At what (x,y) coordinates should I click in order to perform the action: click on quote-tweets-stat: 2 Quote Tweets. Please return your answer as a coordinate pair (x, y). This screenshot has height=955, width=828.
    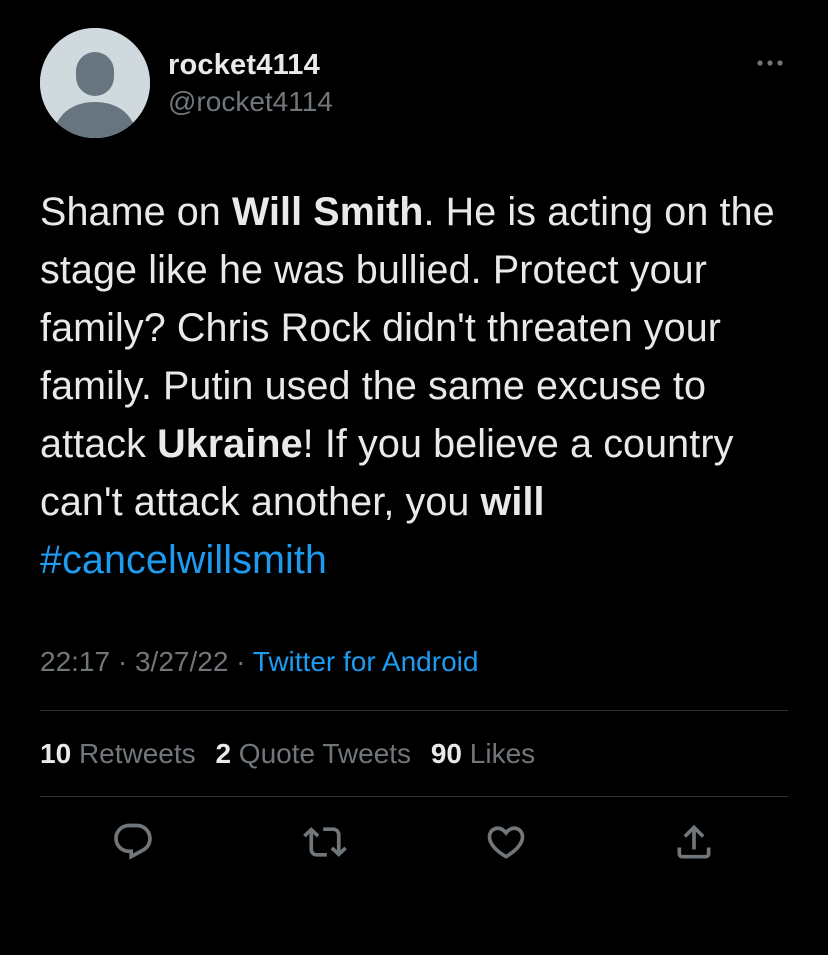
    Looking at the image, I should click on (313, 753).